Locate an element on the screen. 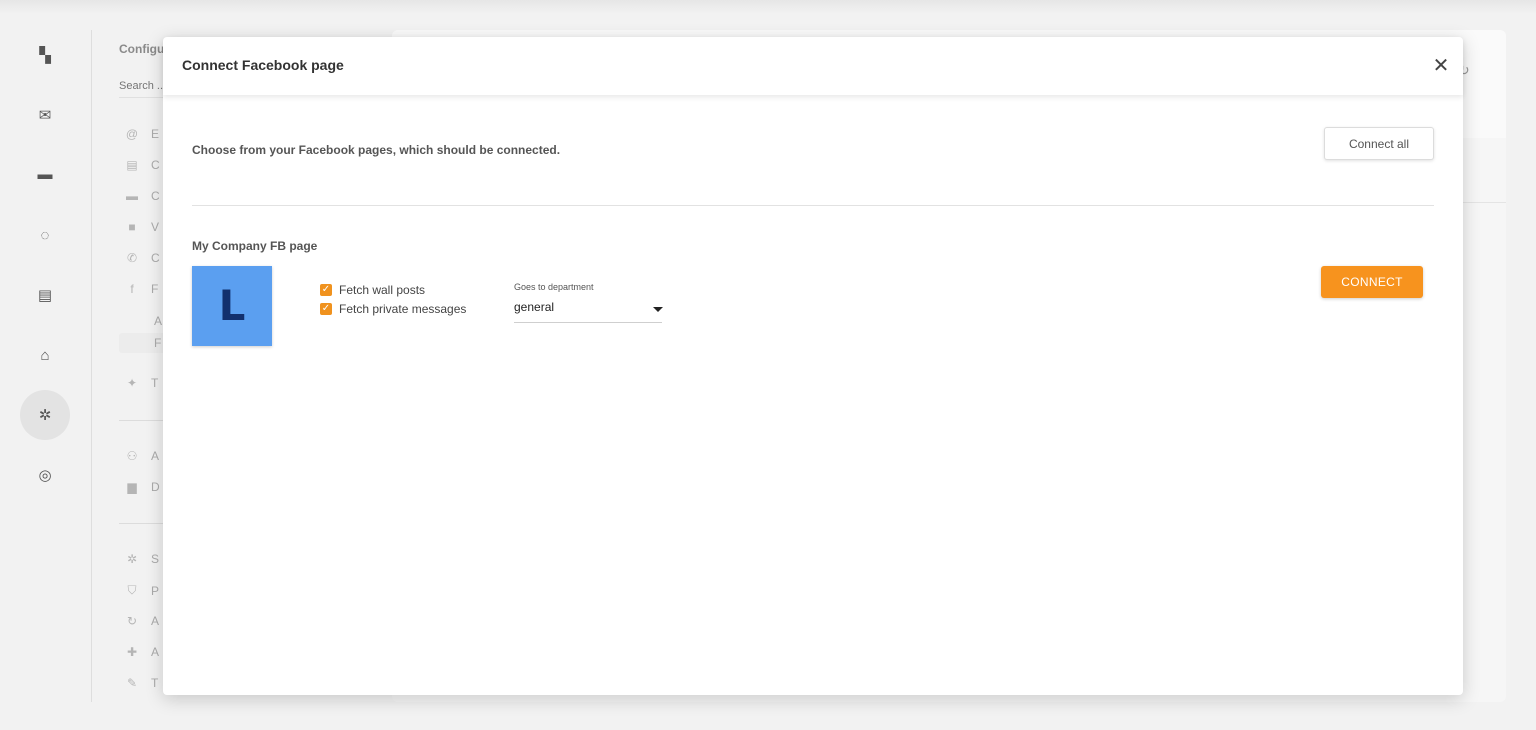 Image resolution: width=1536 pixels, height=730 pixels. background-card-divider is located at coordinates (1484, 202).